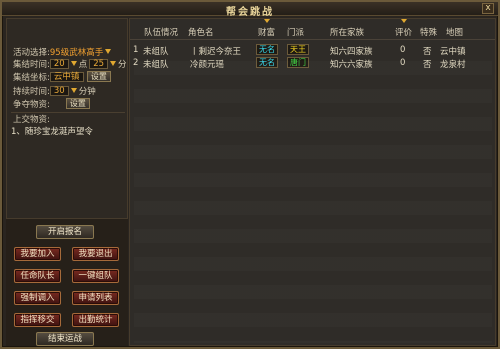 The width and height of the screenshot is (500, 349). Describe the element at coordinates (347, 32) in the screenshot. I see `header-family: 所在家族` at that location.